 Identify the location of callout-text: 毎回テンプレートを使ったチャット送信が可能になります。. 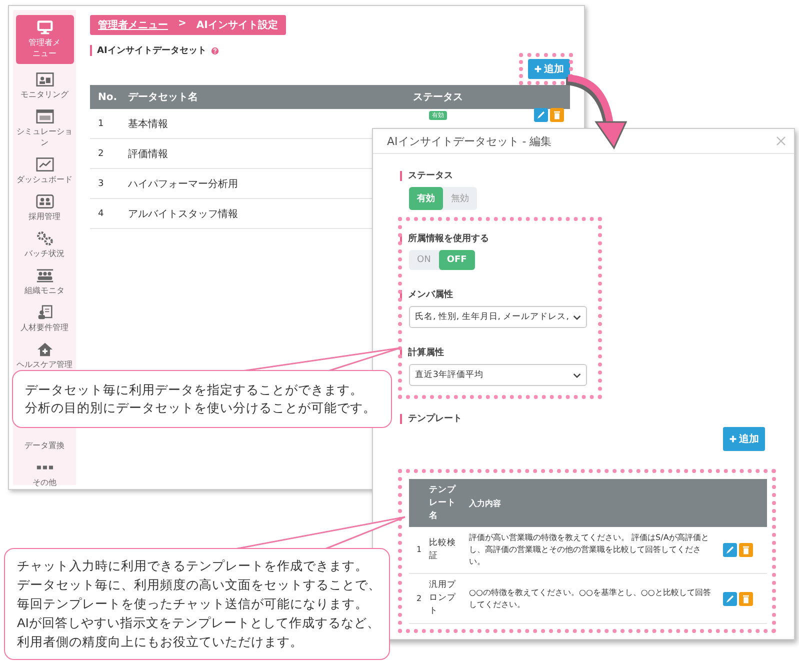
(192, 604).